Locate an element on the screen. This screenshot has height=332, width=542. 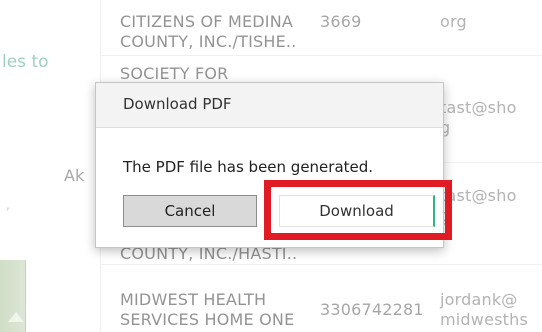
dialog-message: The PDF file has been generated. is located at coordinates (248, 167).